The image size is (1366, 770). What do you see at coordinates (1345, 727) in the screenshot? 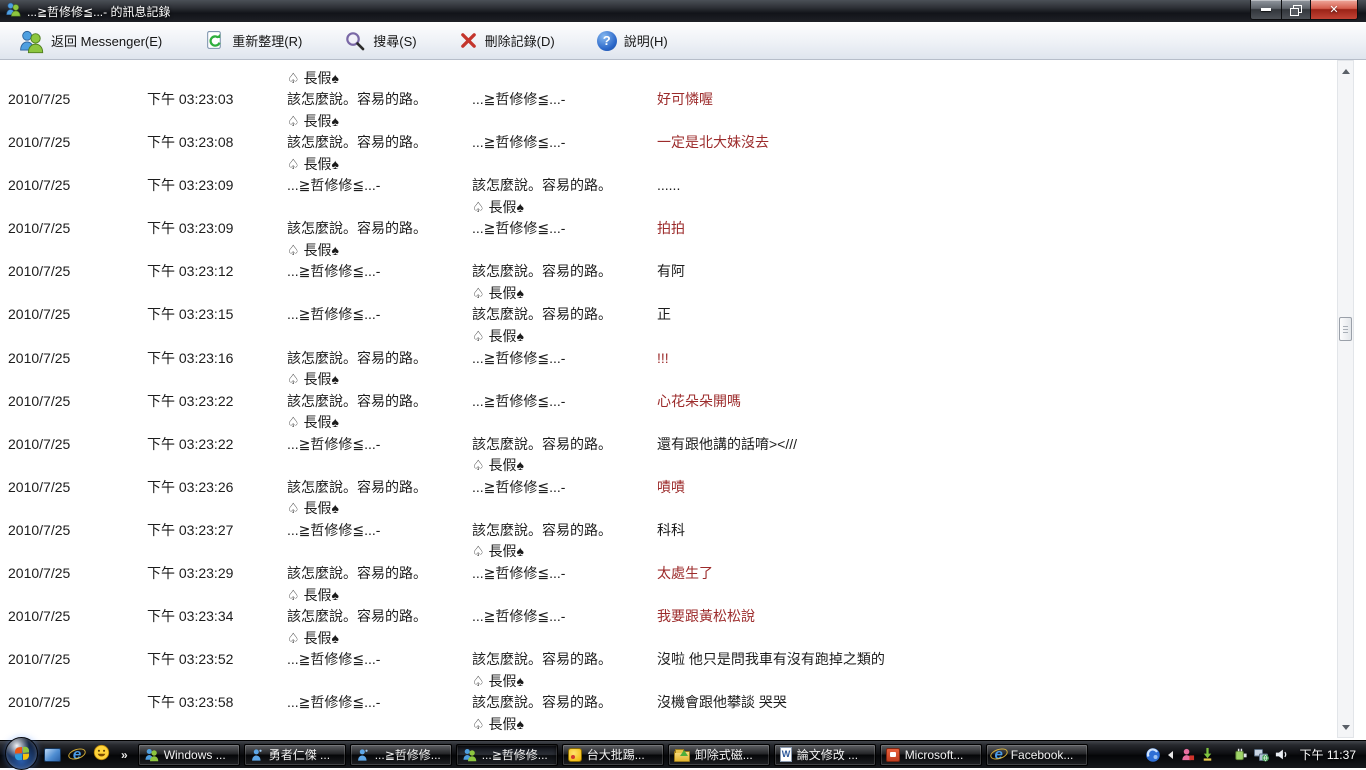
I see `scroll-down-arrow` at bounding box center [1345, 727].